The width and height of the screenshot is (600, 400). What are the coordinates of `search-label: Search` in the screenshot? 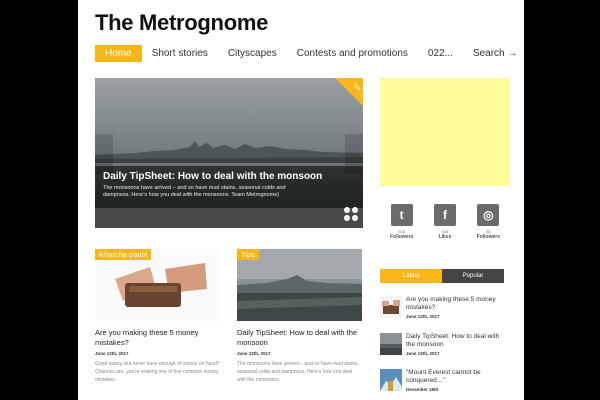 It's located at (488, 53).